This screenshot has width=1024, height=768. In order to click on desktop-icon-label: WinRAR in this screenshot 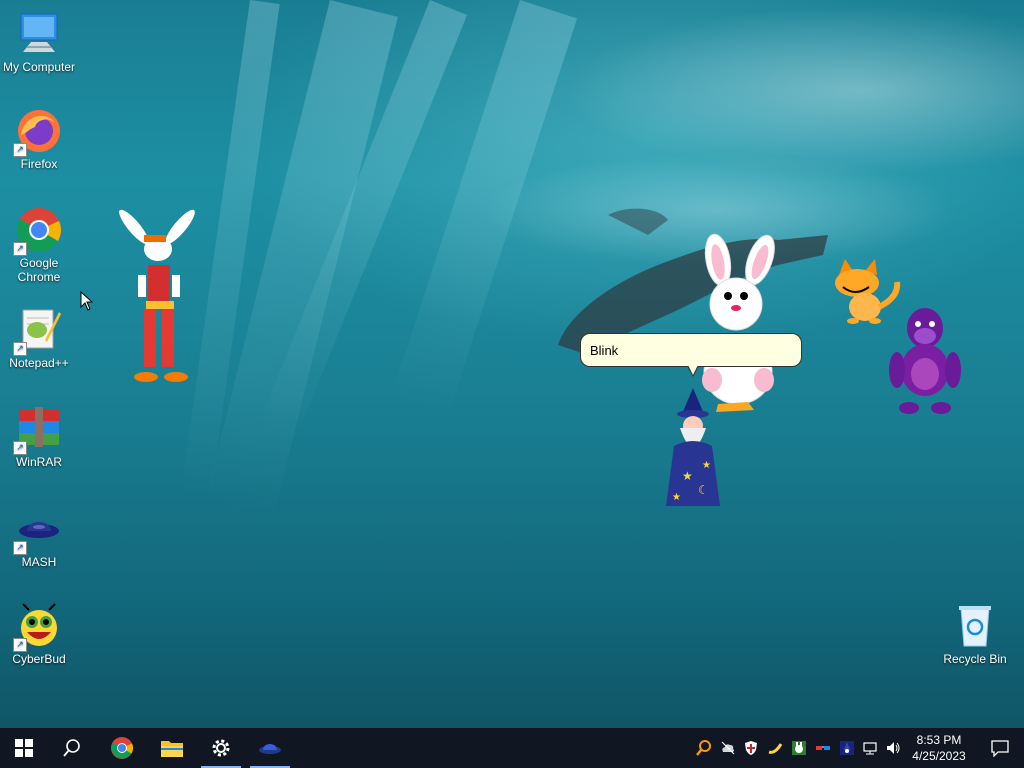, I will do `click(38, 462)`.